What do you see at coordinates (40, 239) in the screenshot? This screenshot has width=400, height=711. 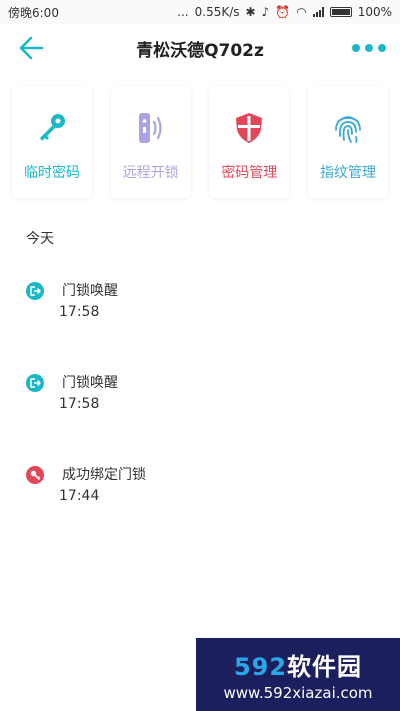 I see `section-title-today: 今天` at bounding box center [40, 239].